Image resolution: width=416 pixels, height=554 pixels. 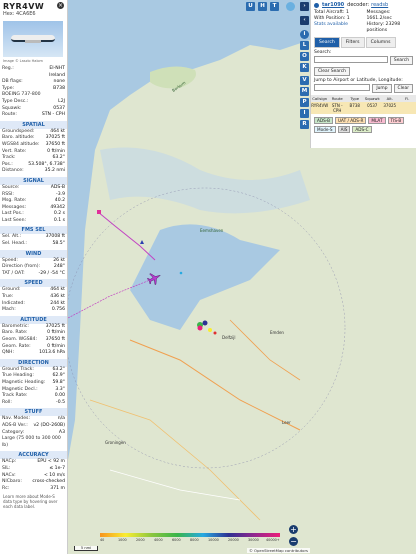 I want to click on row-label: Magnetic Heading:, so click(x=24, y=382).